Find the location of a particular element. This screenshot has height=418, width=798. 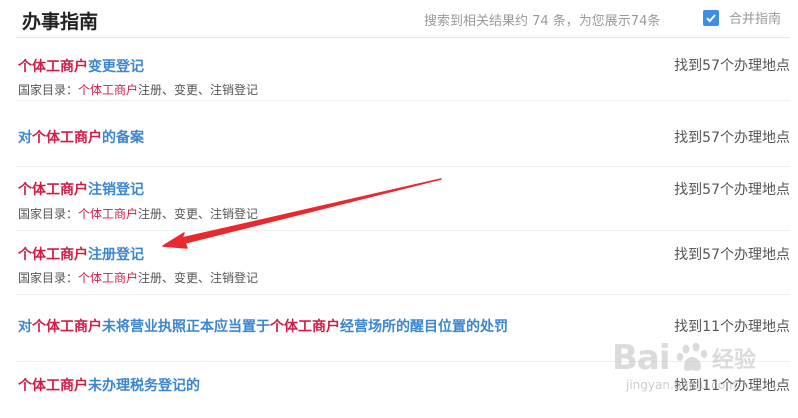

guide-item-title: 对个体工商户的备案 is located at coordinates (81, 137).